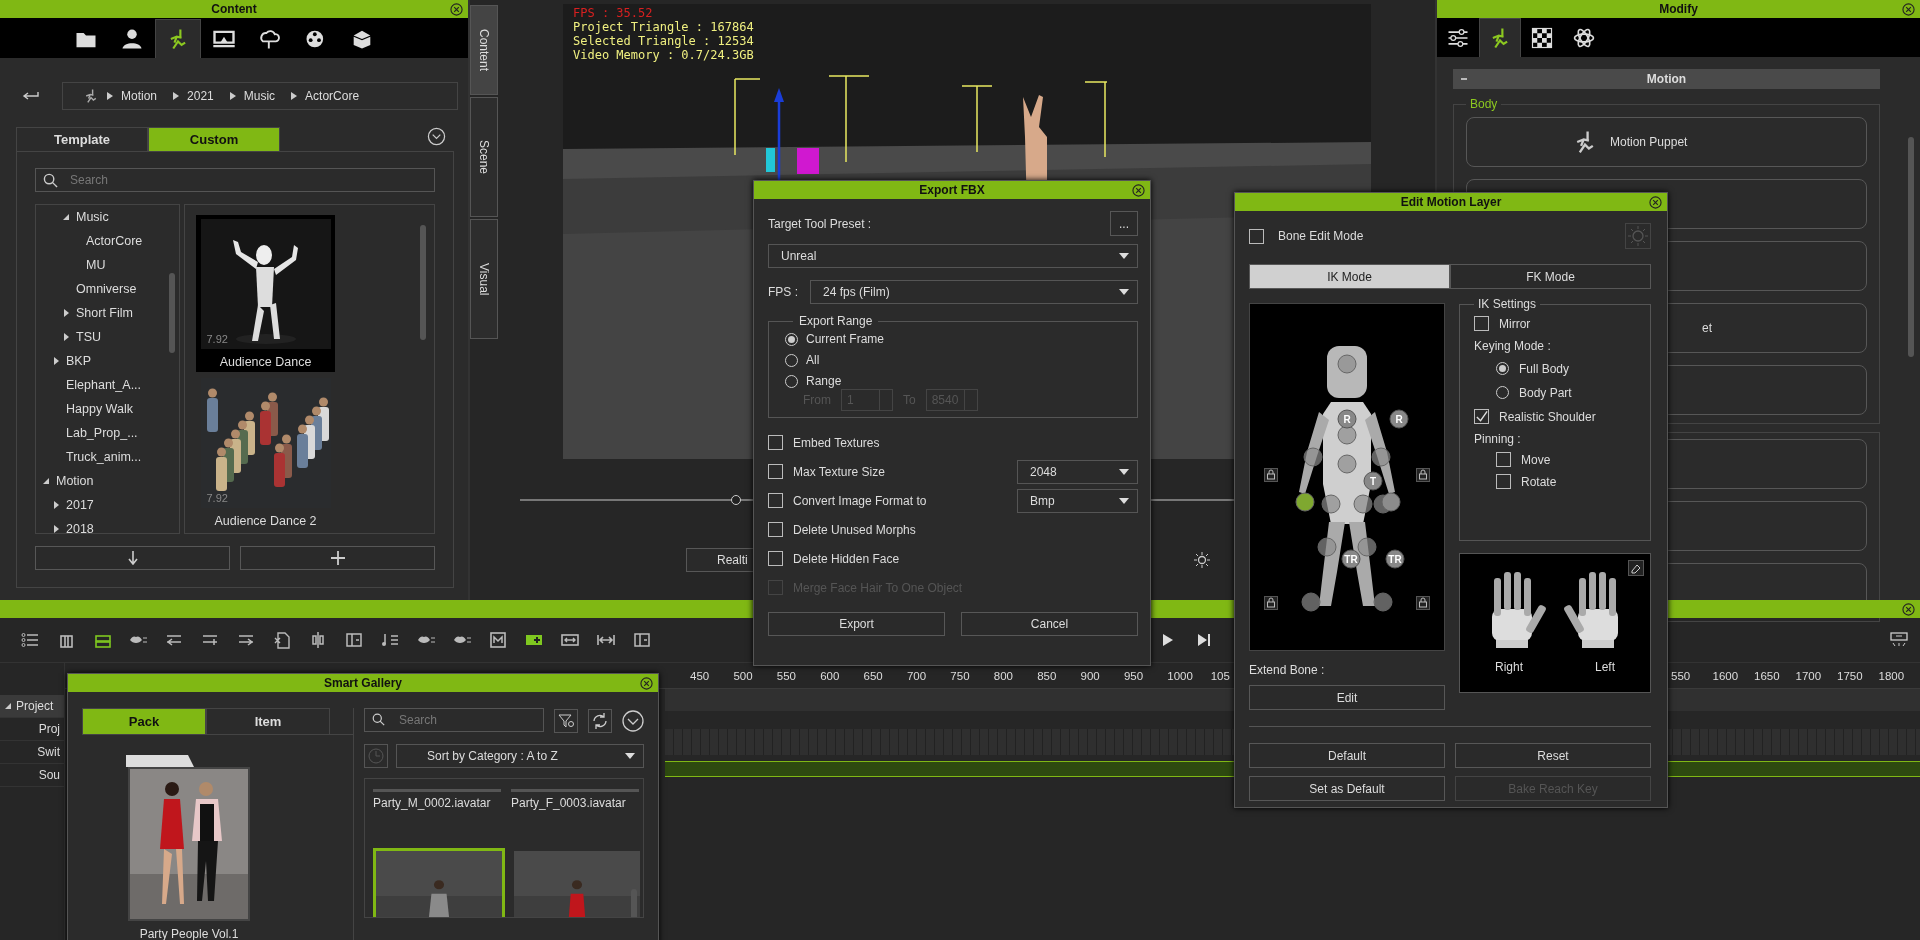 Image resolution: width=1920 pixels, height=940 pixels. I want to click on field-label: Extend Bone :, so click(1287, 670).